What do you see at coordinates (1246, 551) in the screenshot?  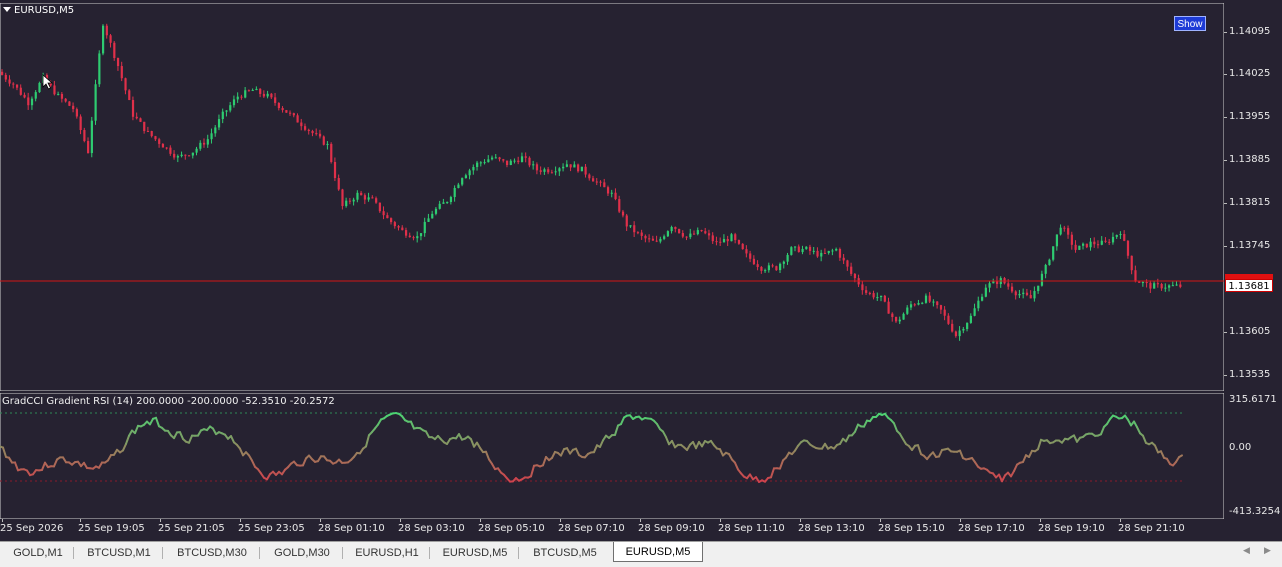 I see `scroll-left-icon: ◀` at bounding box center [1246, 551].